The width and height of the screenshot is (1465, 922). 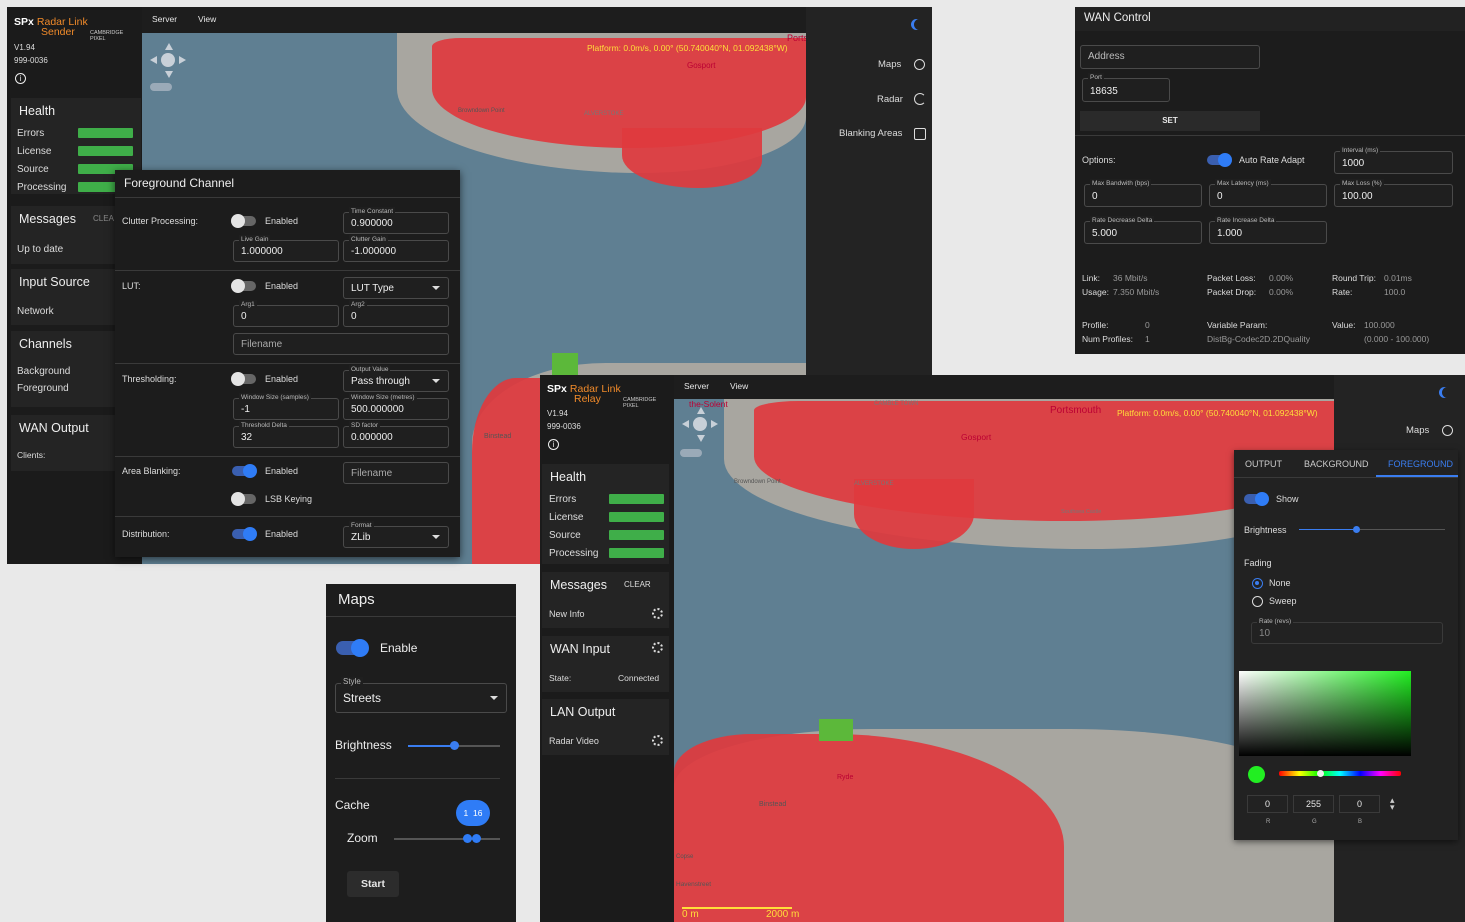 I want to click on distribution-toggle, so click(x=244, y=534).